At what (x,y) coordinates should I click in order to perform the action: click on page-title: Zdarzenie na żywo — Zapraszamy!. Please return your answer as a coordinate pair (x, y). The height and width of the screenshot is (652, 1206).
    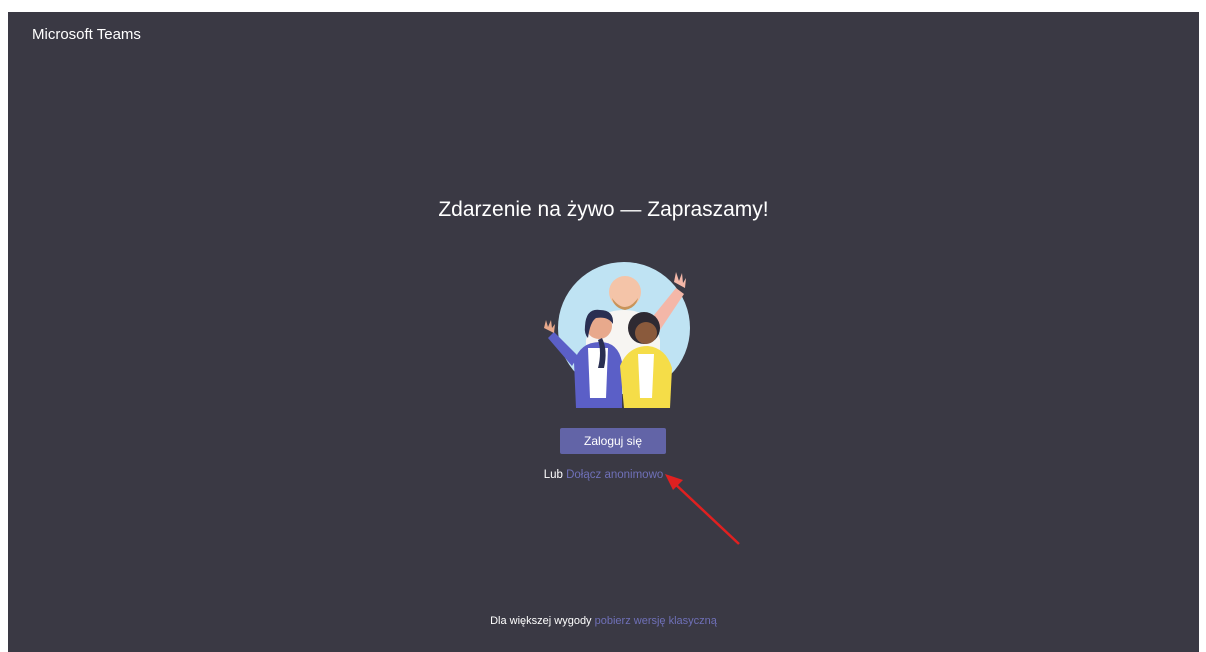
    Looking at the image, I should click on (603, 209).